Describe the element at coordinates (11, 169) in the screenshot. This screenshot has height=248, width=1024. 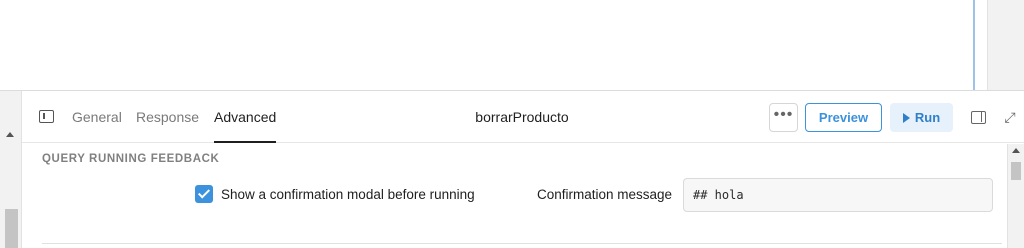
I see `left-scrollbar` at that location.